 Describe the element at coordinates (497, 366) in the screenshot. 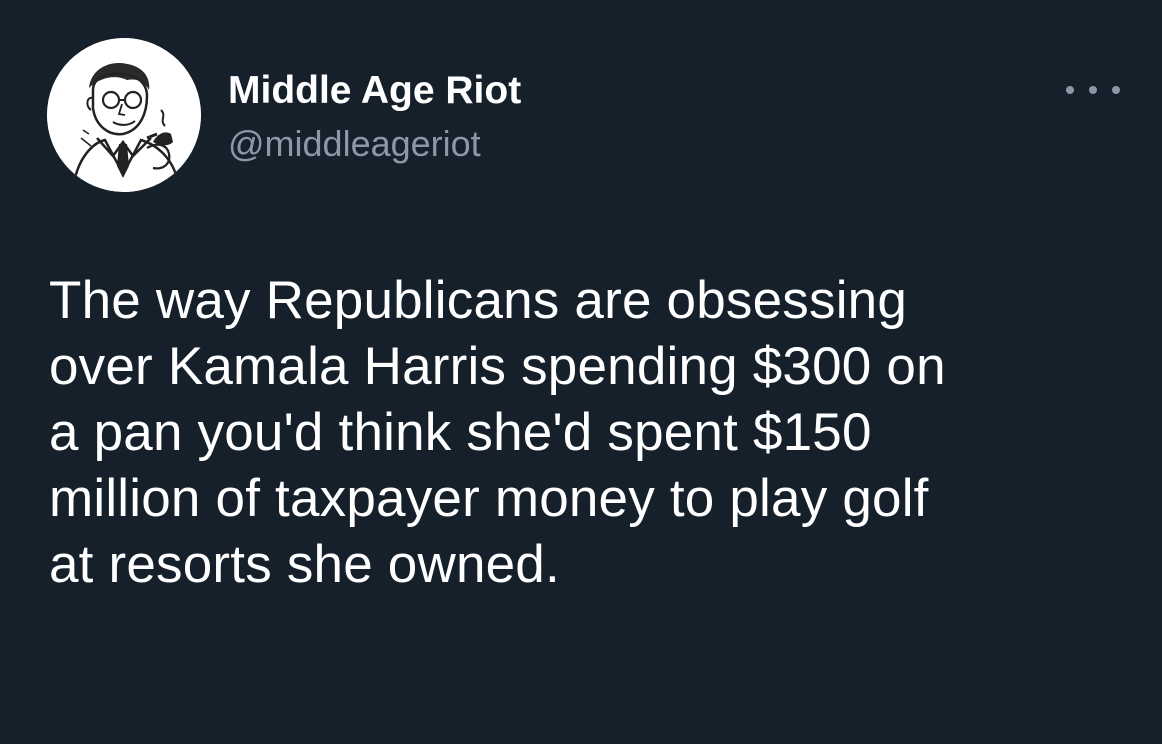

I see `tweet-text-line: over Kamala Harris spending $300 on` at that location.